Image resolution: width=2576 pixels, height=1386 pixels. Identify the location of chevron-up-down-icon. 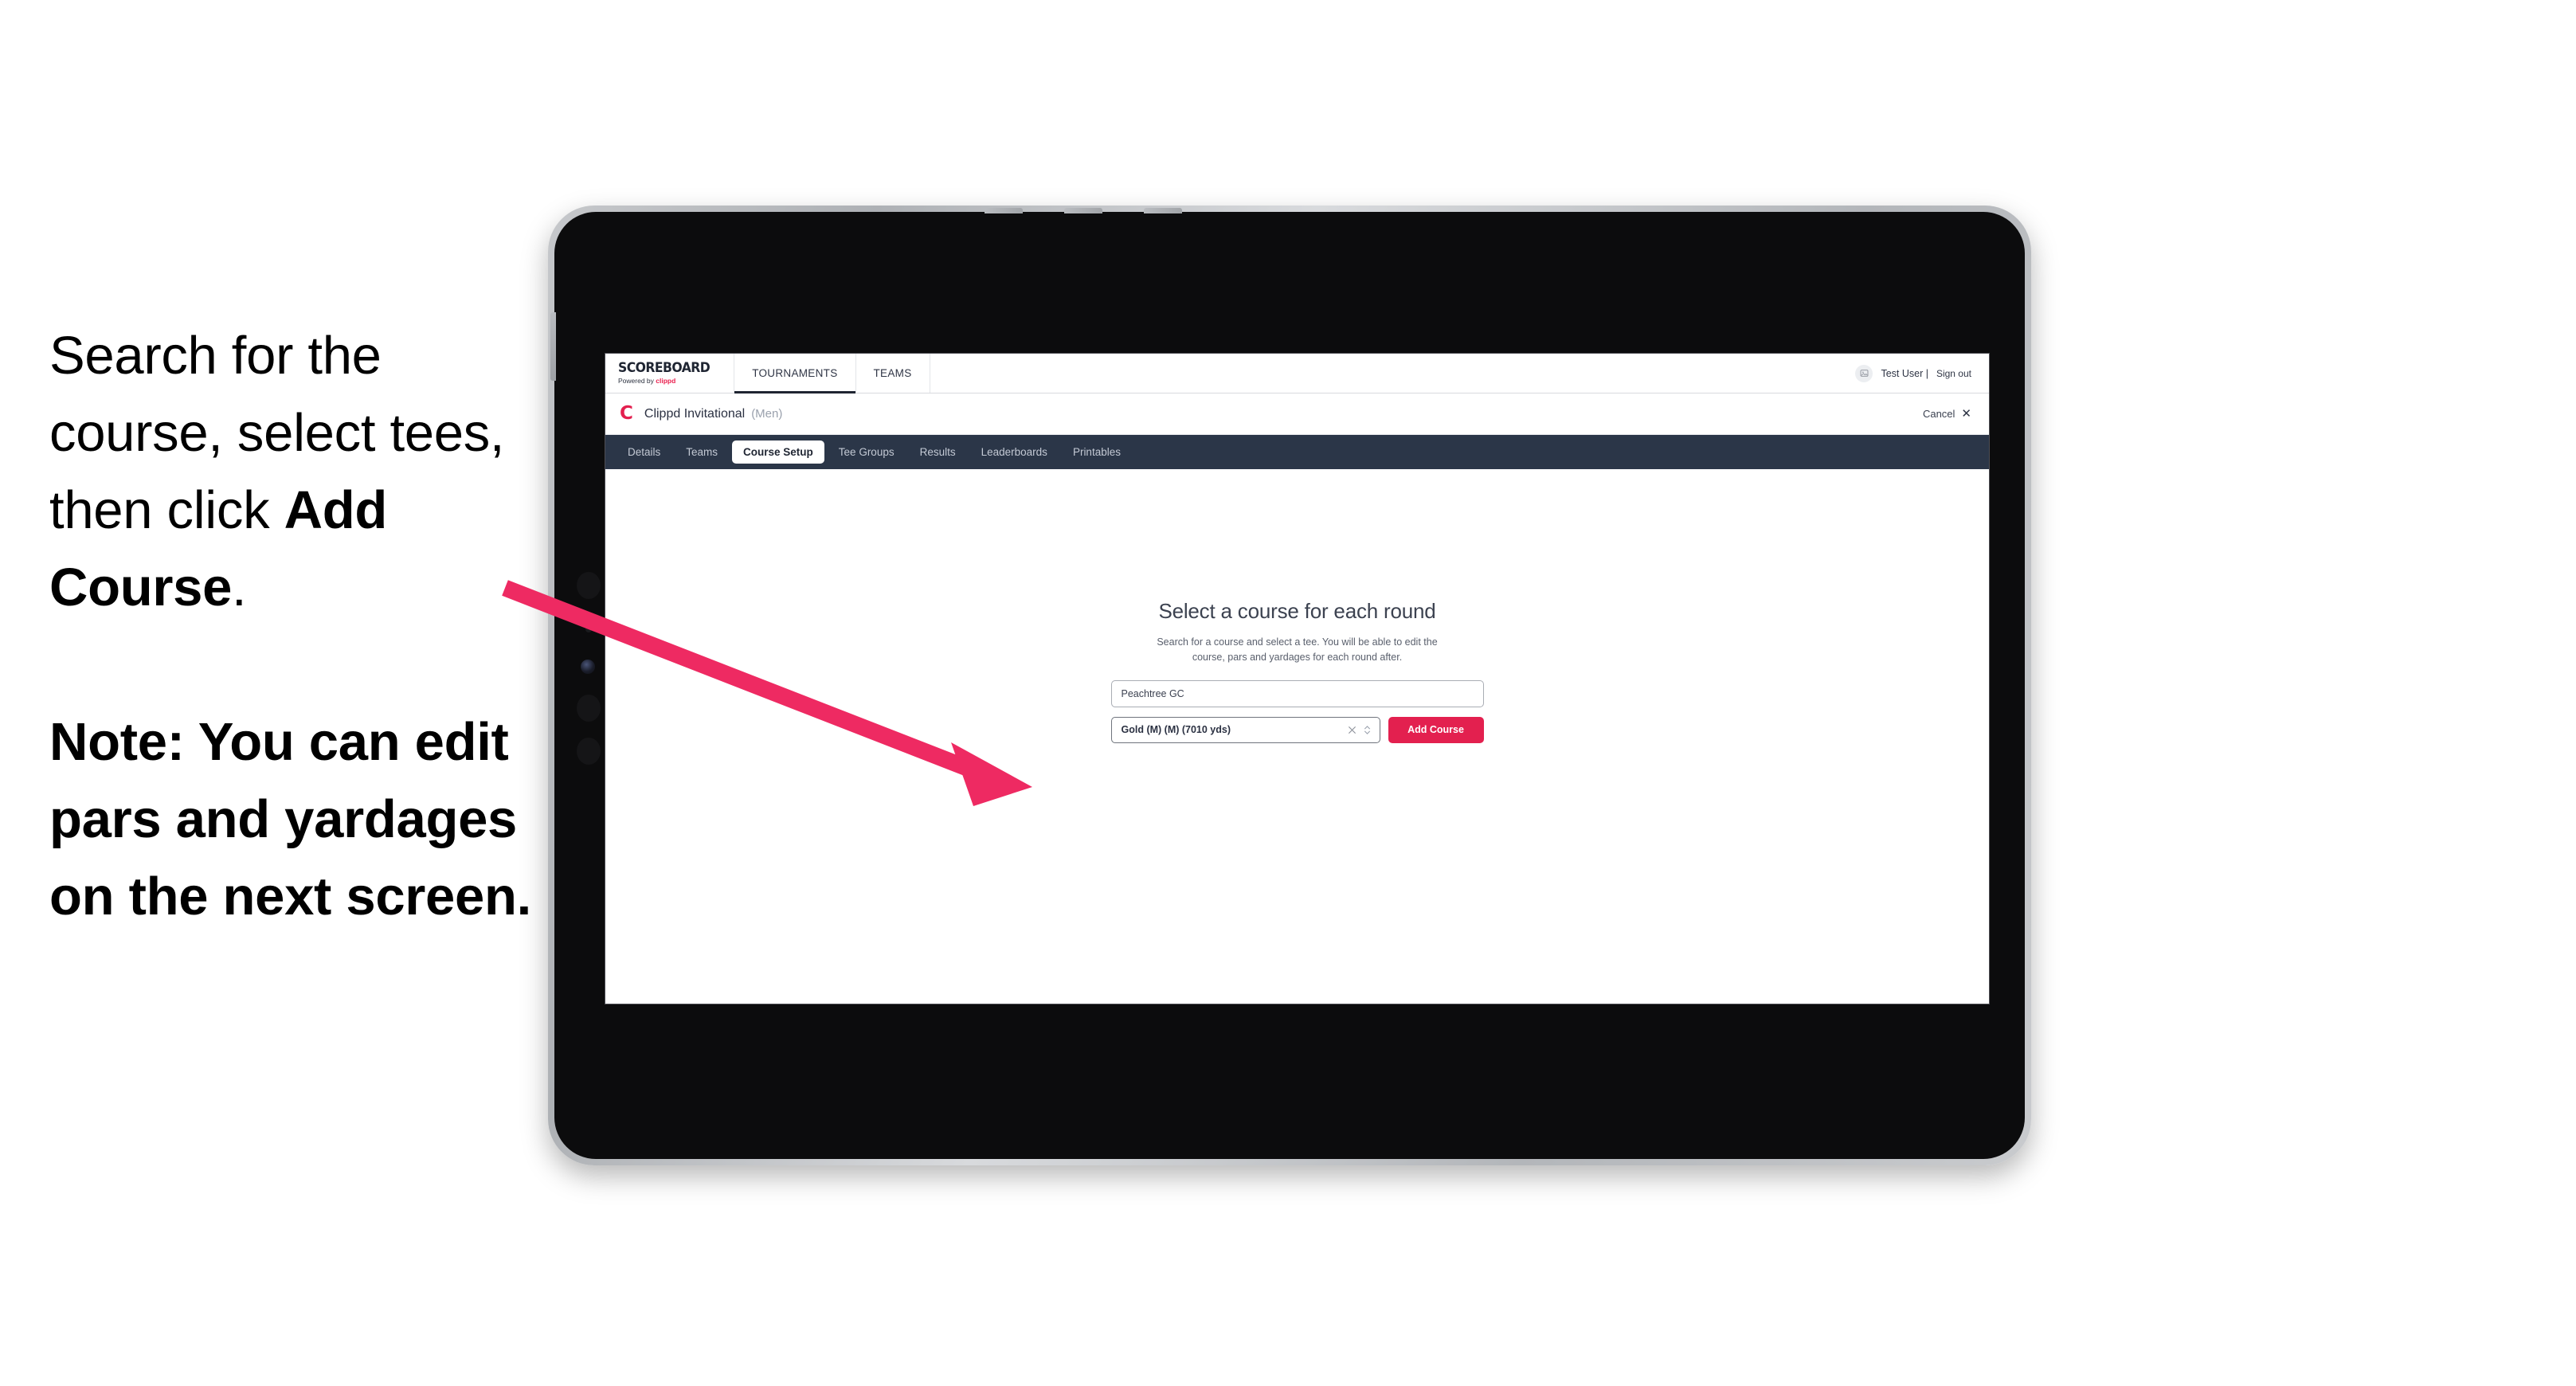
(1367, 730).